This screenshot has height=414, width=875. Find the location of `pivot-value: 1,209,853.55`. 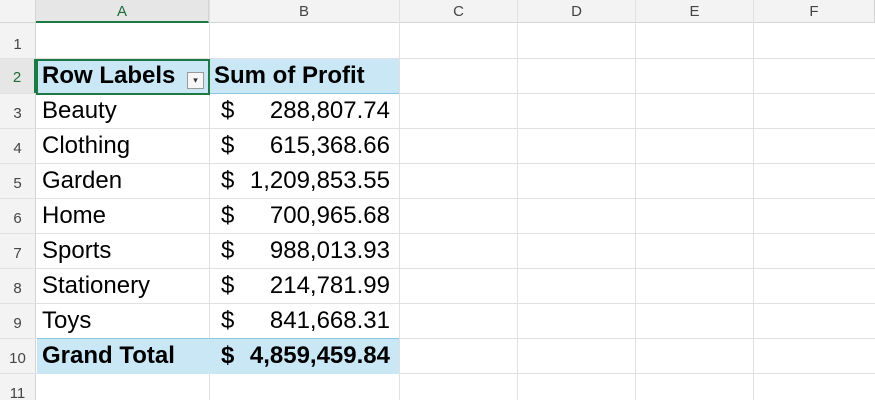

pivot-value: 1,209,853.55 is located at coordinates (320, 181).